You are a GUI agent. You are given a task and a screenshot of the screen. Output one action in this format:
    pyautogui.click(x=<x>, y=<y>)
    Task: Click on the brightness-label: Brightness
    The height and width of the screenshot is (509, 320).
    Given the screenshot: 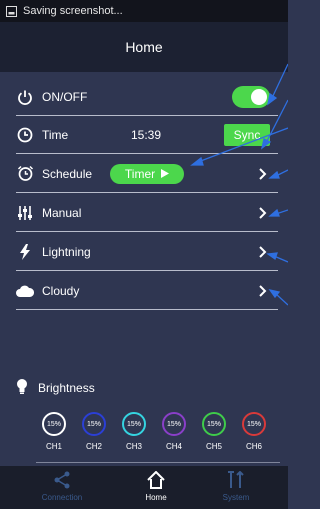 What is the action you would take?
    pyautogui.click(x=66, y=388)
    